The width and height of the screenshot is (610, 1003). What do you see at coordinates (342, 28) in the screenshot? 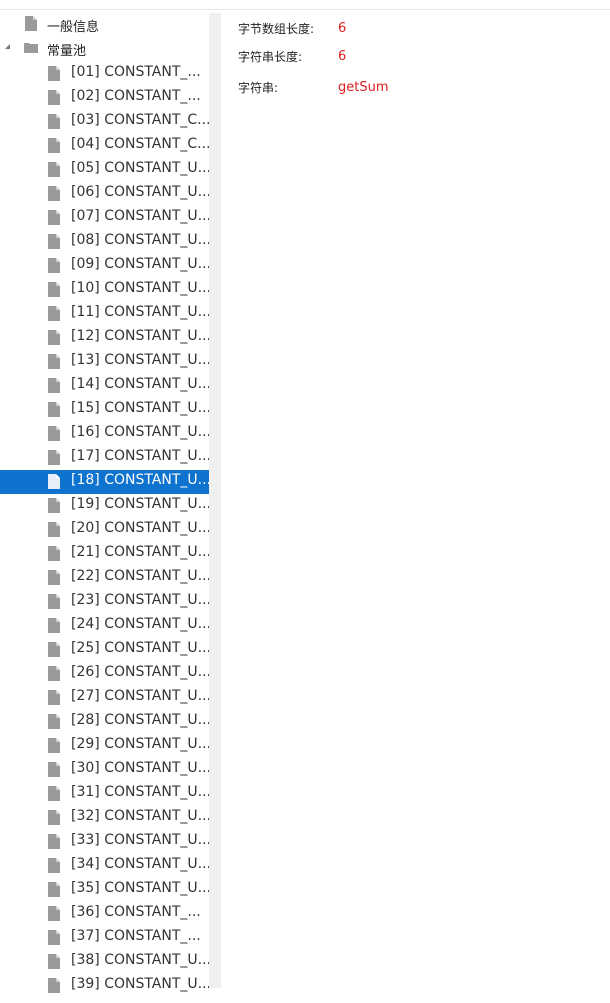
I see `byte-length-value: 6` at bounding box center [342, 28].